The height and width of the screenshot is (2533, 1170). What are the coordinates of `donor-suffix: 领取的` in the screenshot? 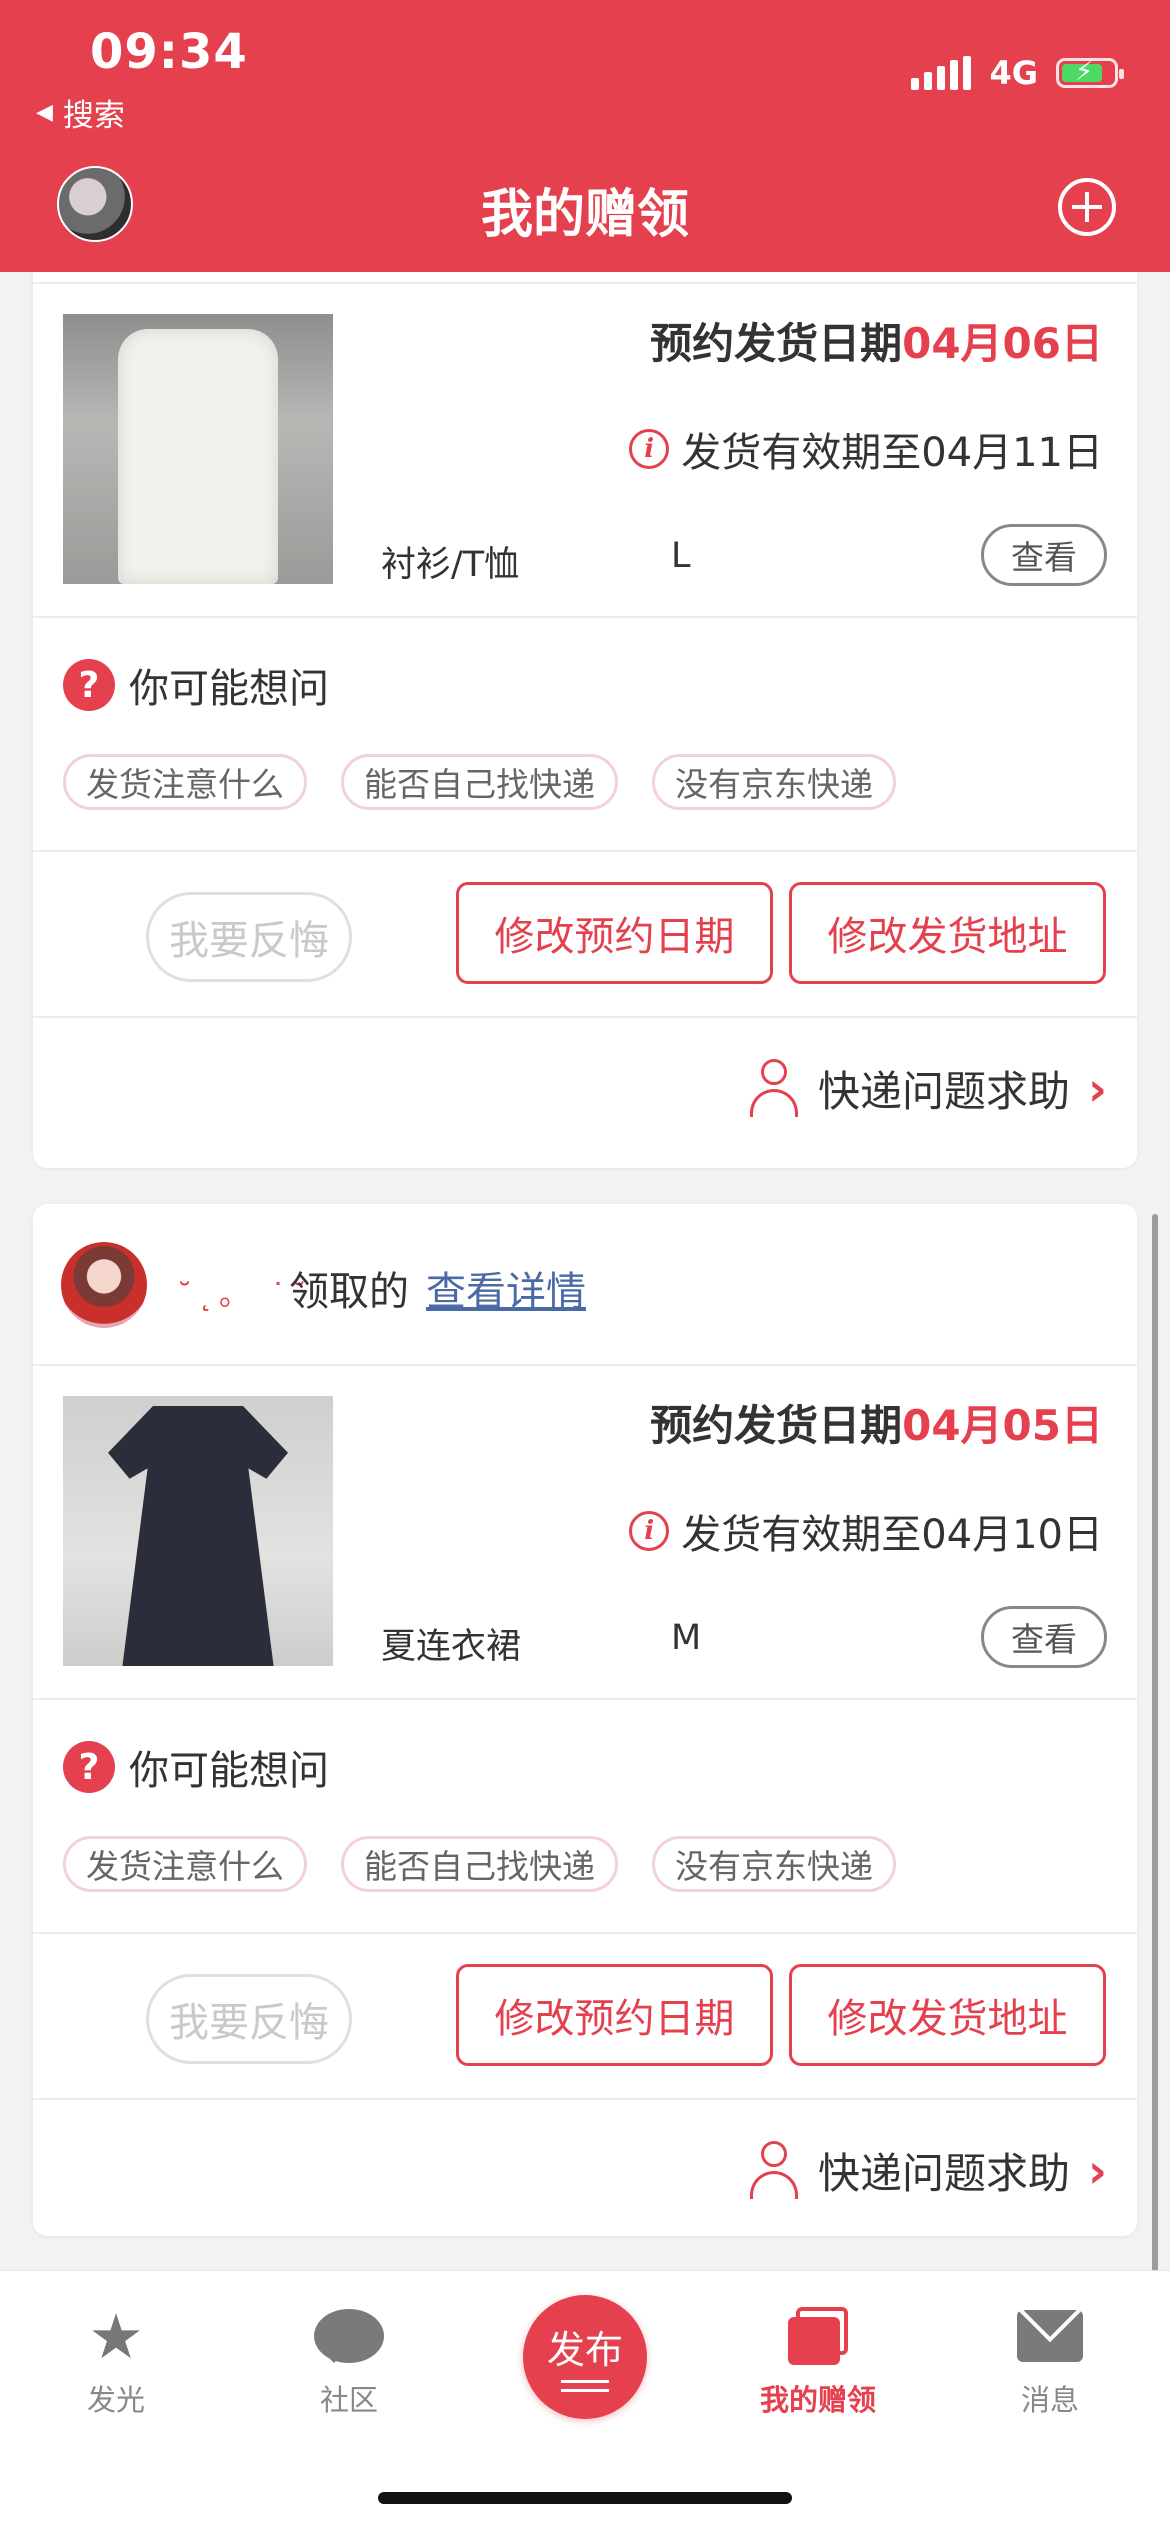 It's located at (349, 1292).